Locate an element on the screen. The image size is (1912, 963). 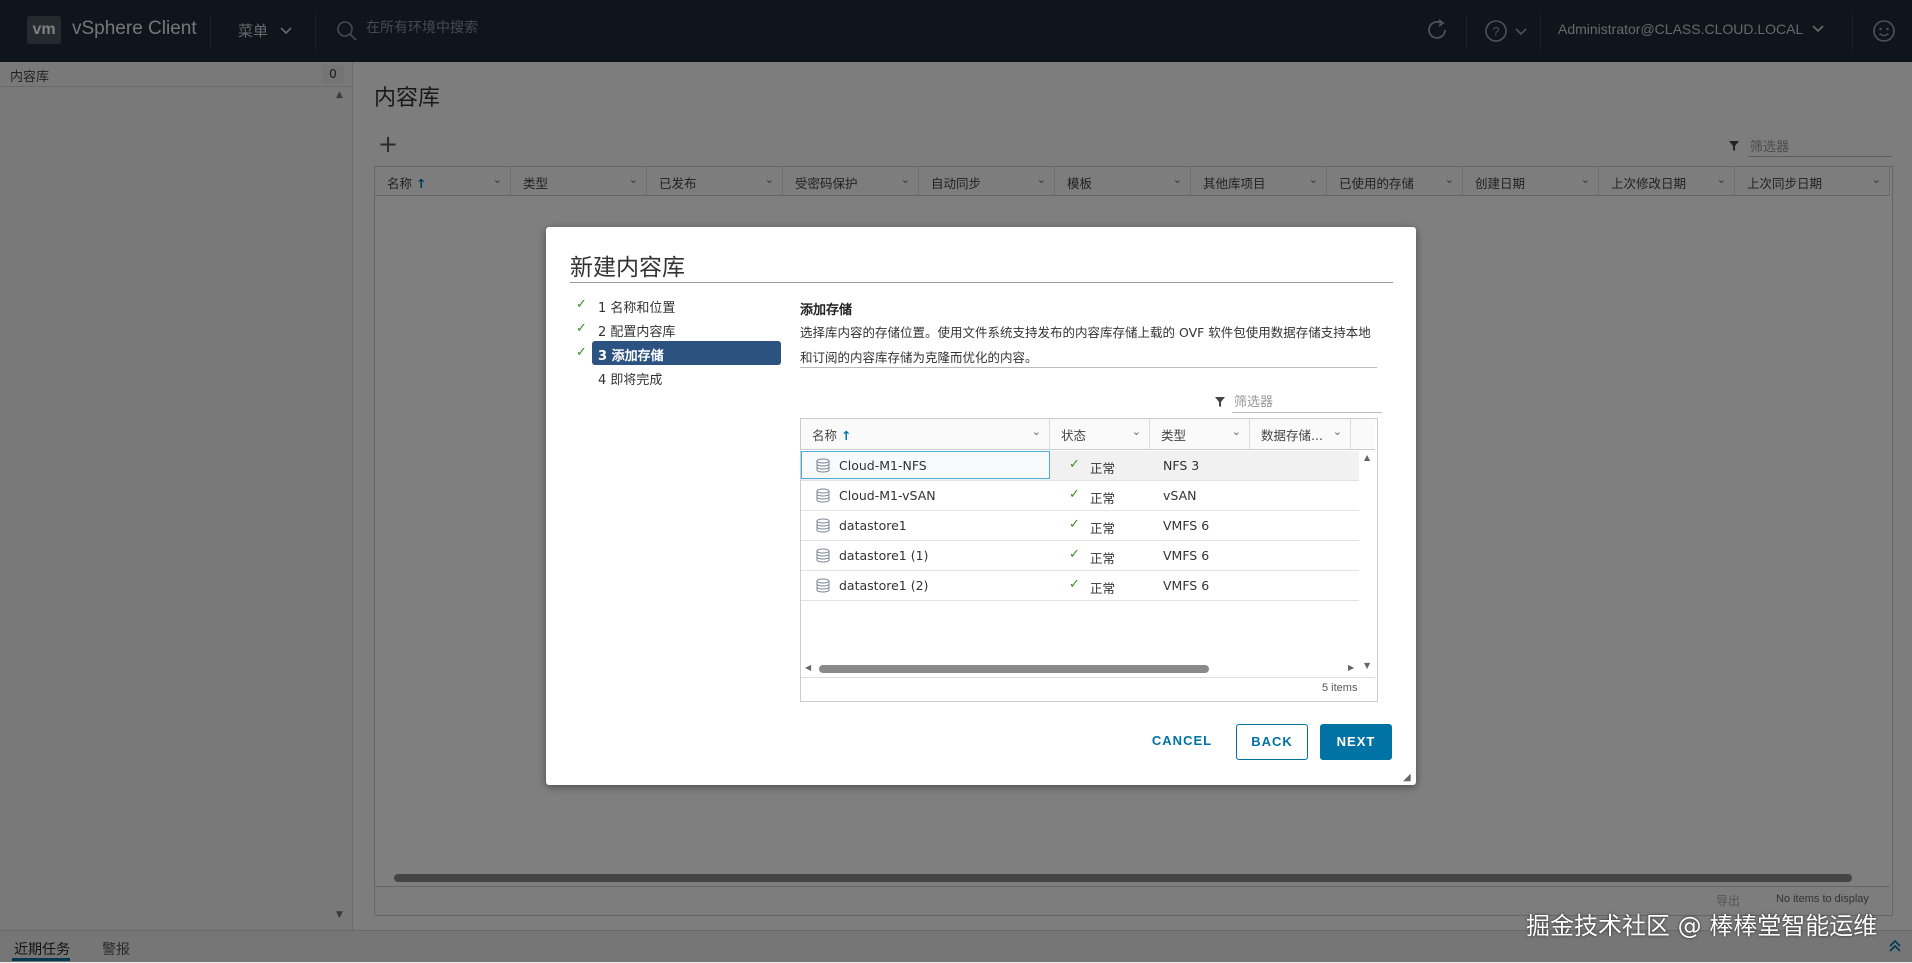
datastore-name: datastore1 (2) is located at coordinates (884, 585).